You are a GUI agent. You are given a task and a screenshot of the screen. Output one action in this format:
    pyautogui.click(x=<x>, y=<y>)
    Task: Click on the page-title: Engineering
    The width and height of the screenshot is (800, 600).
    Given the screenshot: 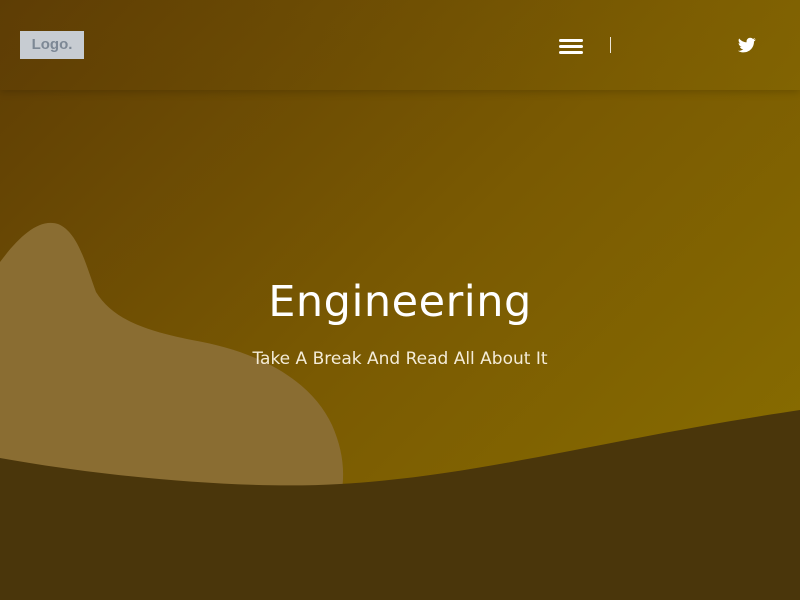 What is the action you would take?
    pyautogui.click(x=400, y=302)
    